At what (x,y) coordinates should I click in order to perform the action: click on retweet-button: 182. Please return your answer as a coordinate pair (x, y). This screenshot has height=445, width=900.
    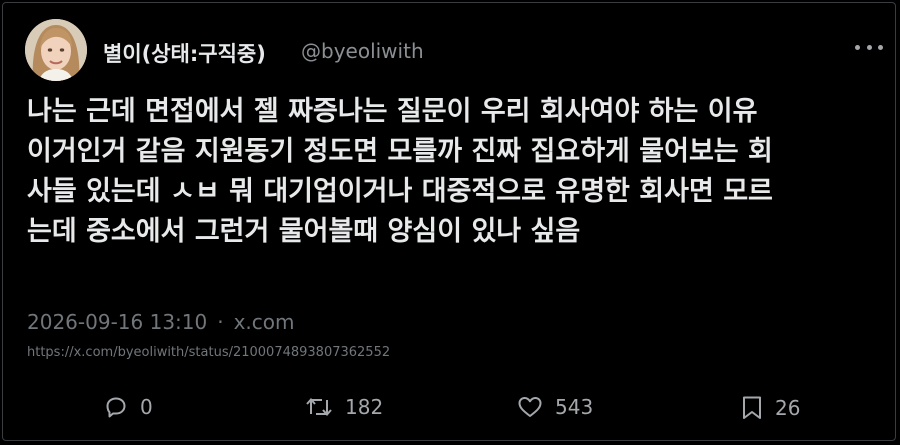
    Looking at the image, I should click on (344, 407).